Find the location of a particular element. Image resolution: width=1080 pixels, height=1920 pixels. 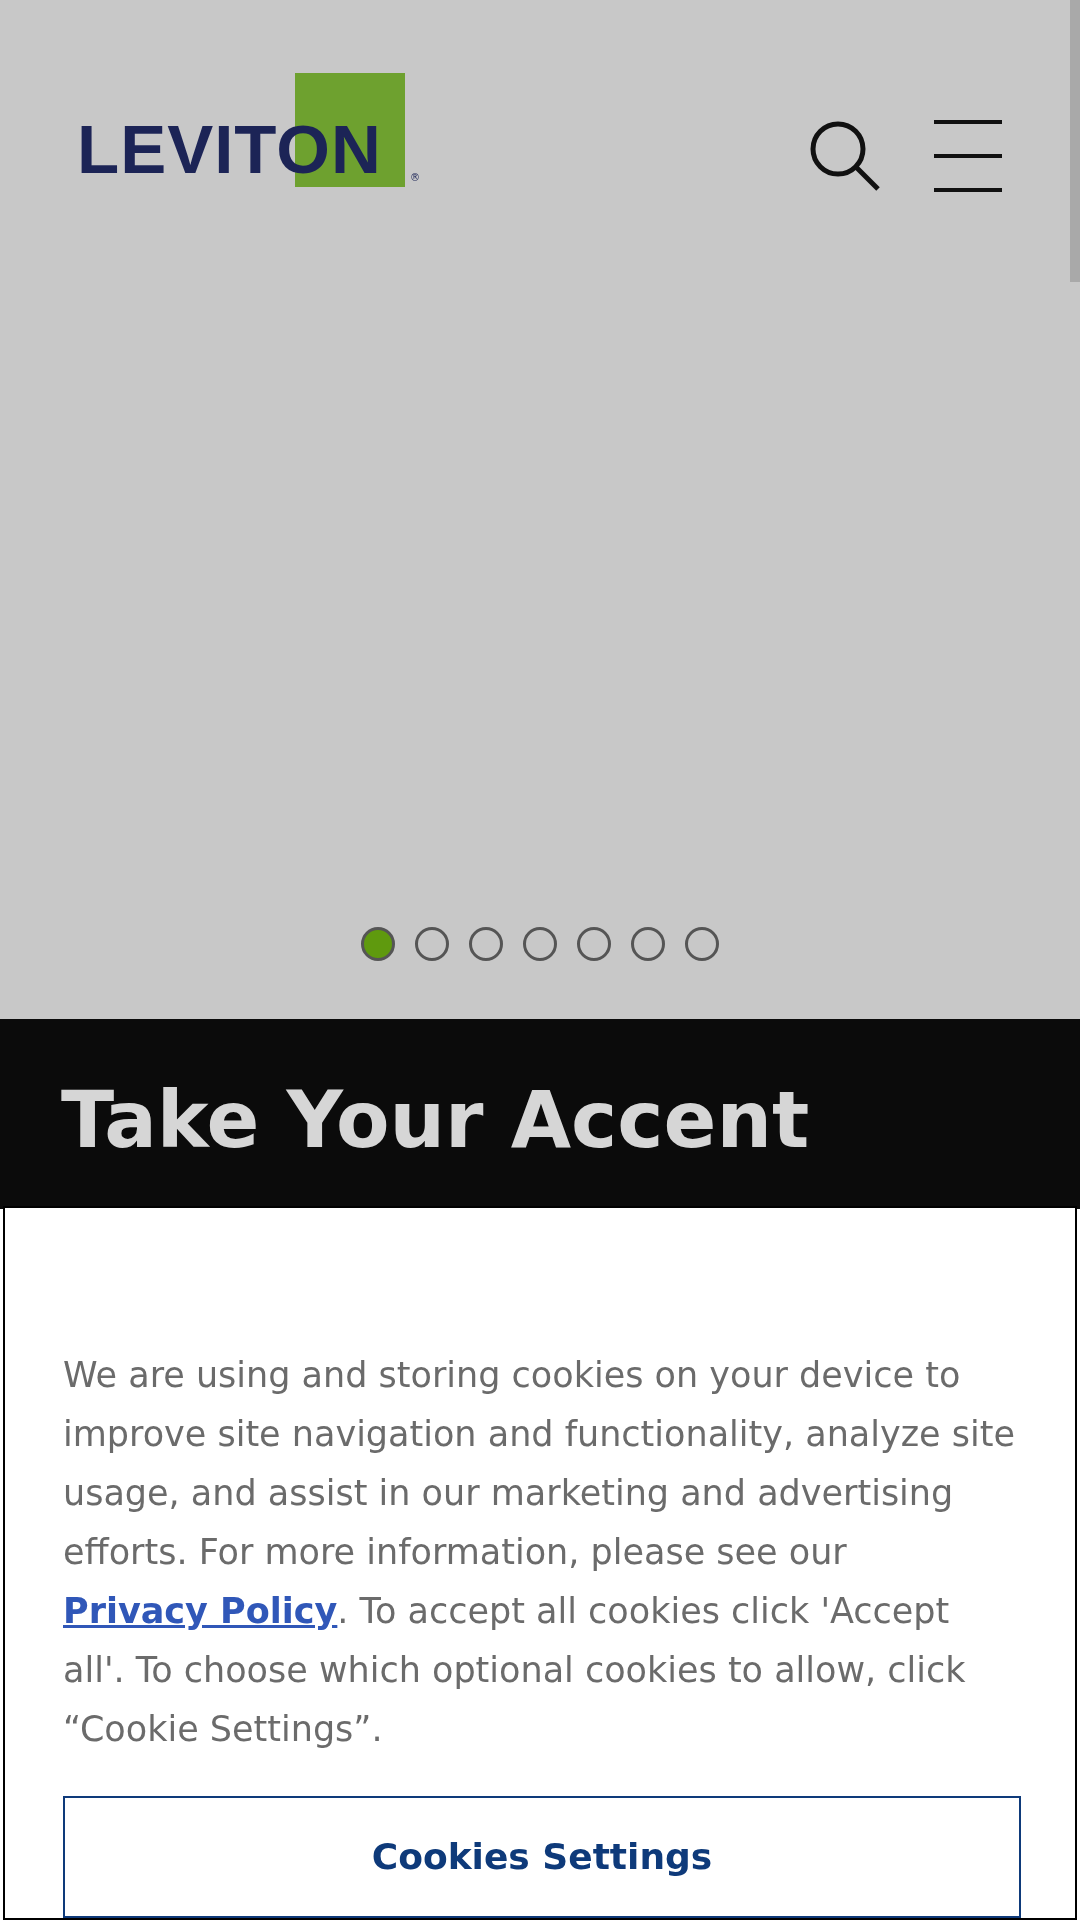

search-icon is located at coordinates (845, 156).